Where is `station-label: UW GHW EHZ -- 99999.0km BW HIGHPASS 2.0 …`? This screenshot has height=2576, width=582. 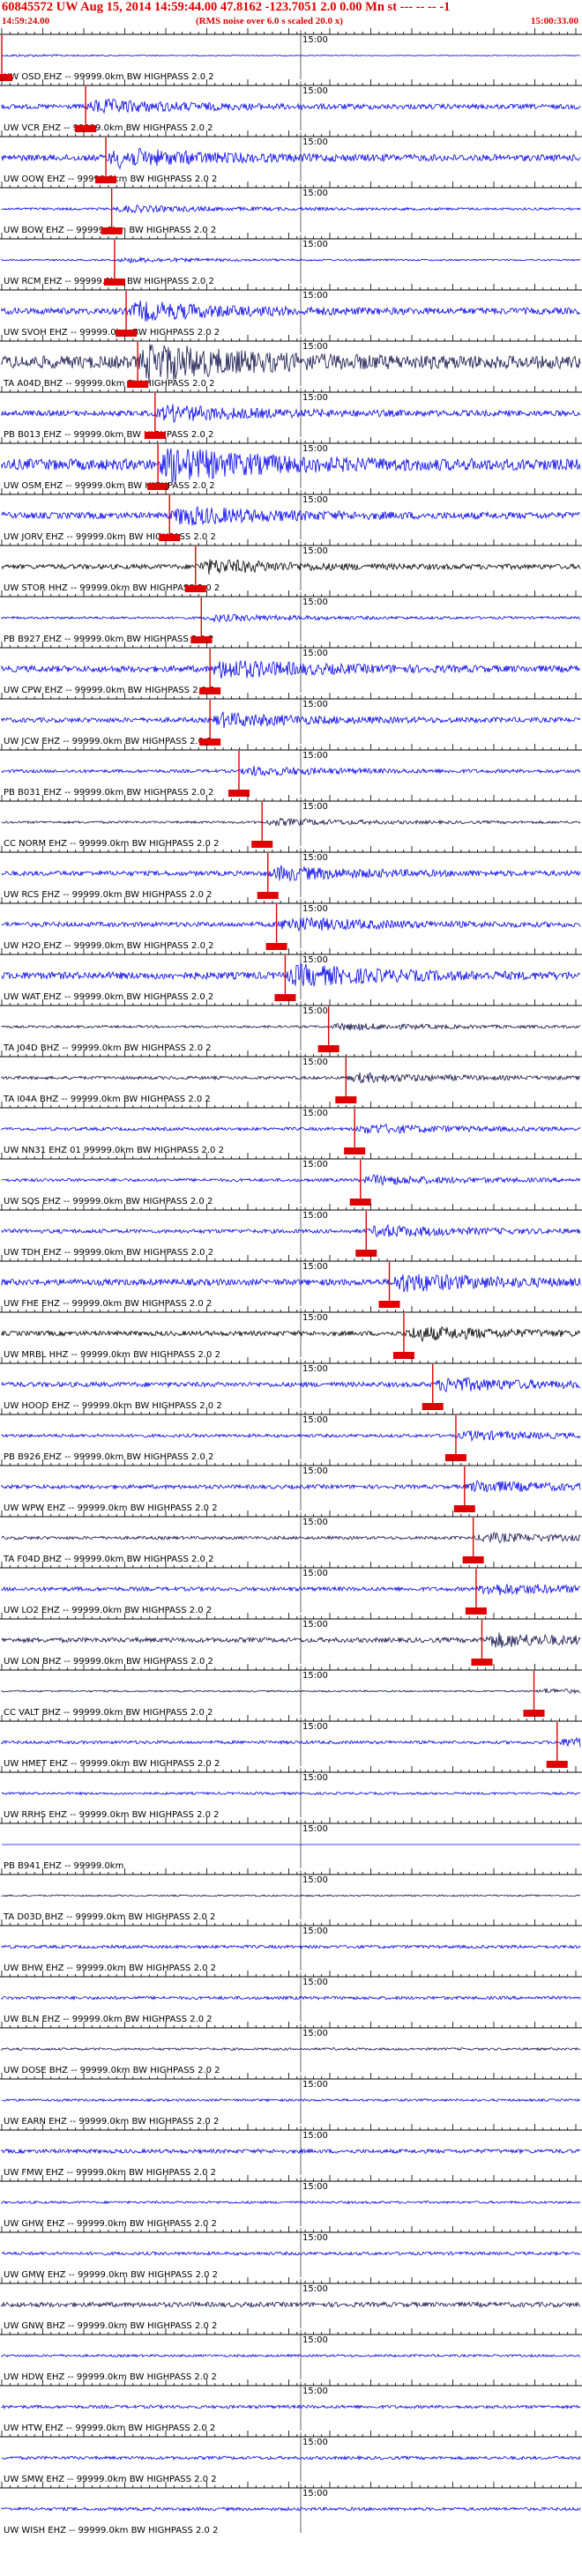
station-label: UW GHW EHZ -- 99999.0km BW HIGHPASS 2.0 … is located at coordinates (110, 2224).